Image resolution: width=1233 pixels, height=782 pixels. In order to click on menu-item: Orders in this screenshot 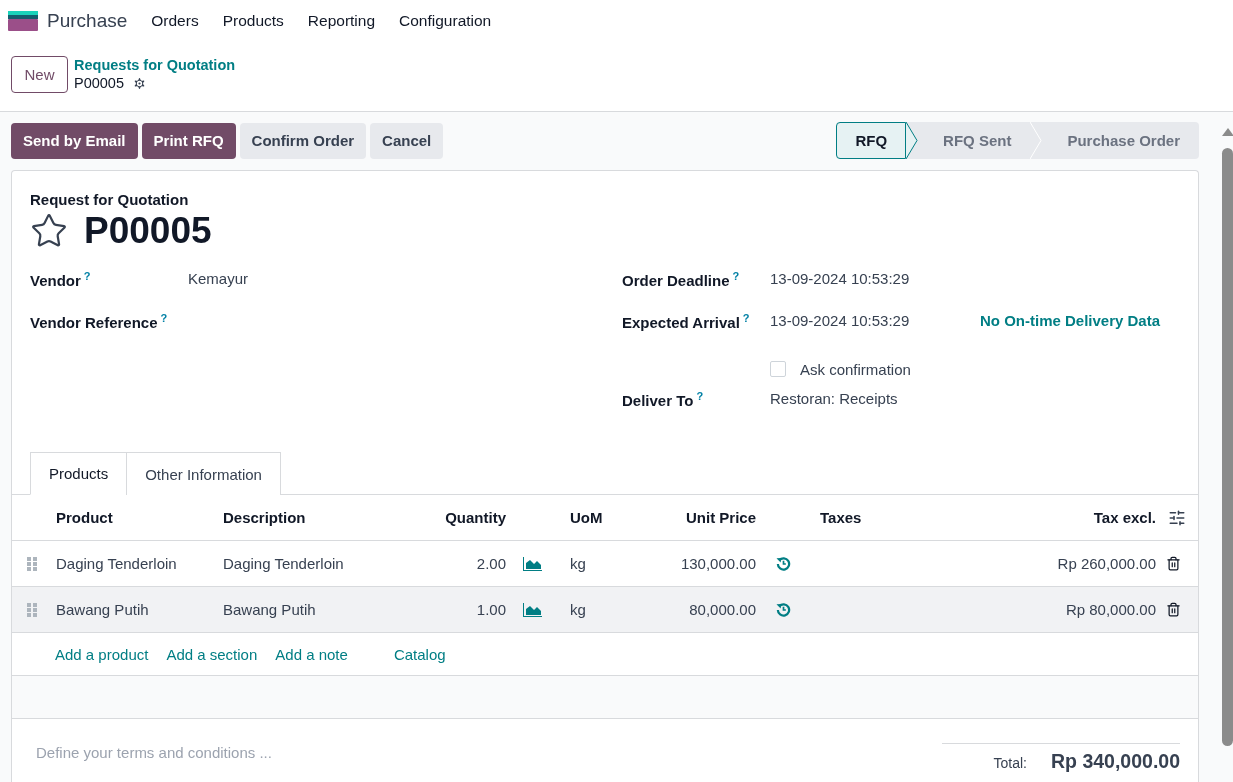, I will do `click(175, 21)`.